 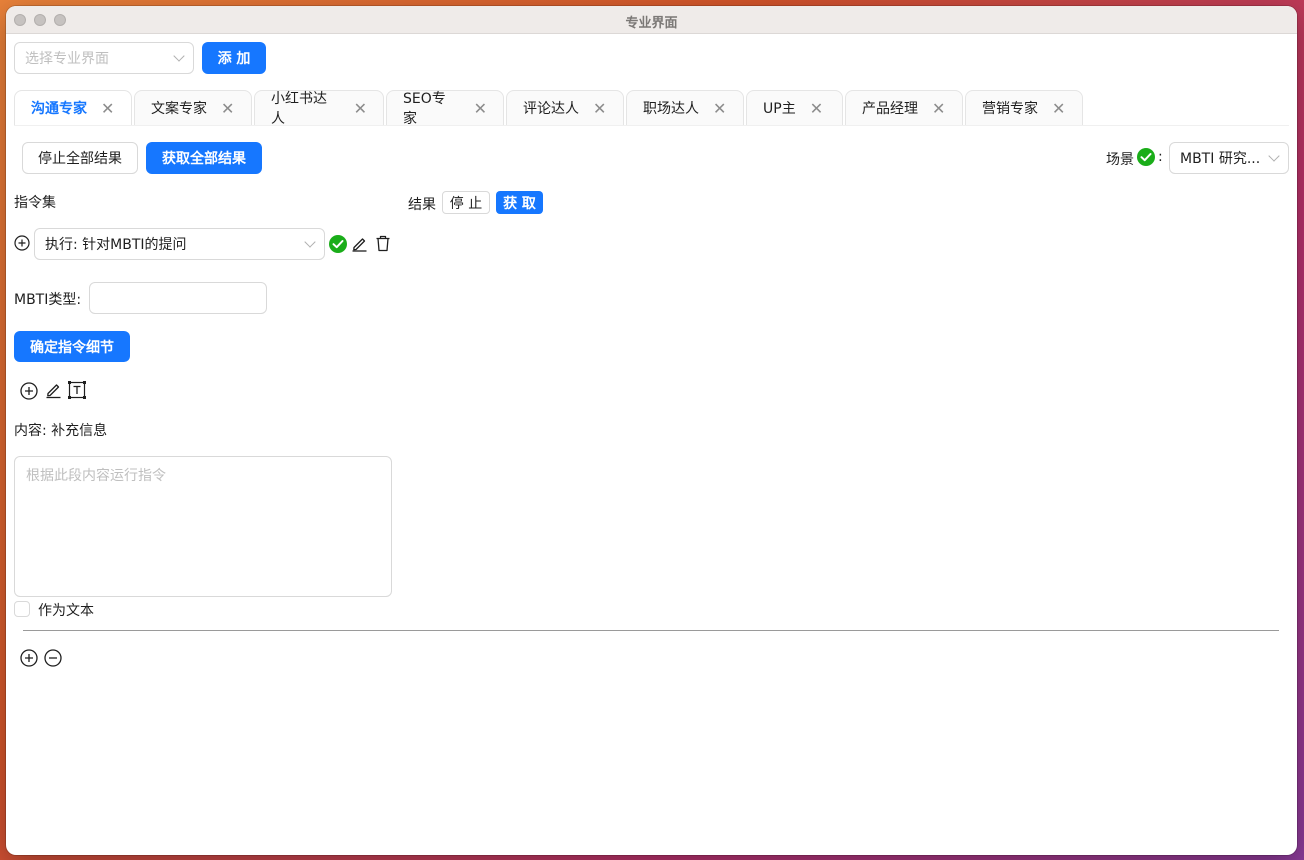 What do you see at coordinates (890, 109) in the screenshot?
I see `tab-label: 产品经理` at bounding box center [890, 109].